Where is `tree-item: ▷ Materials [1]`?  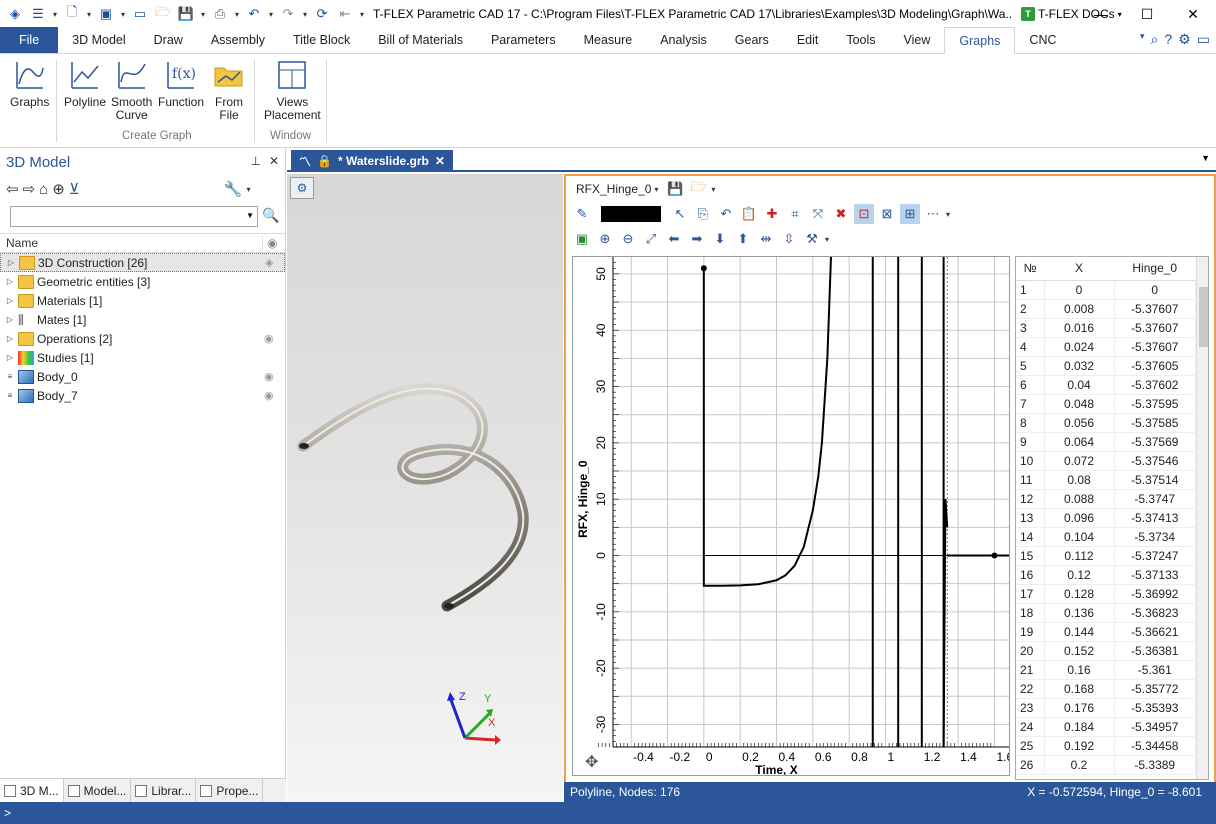
tree-item: ▷ Materials [1] is located at coordinates (142, 300).